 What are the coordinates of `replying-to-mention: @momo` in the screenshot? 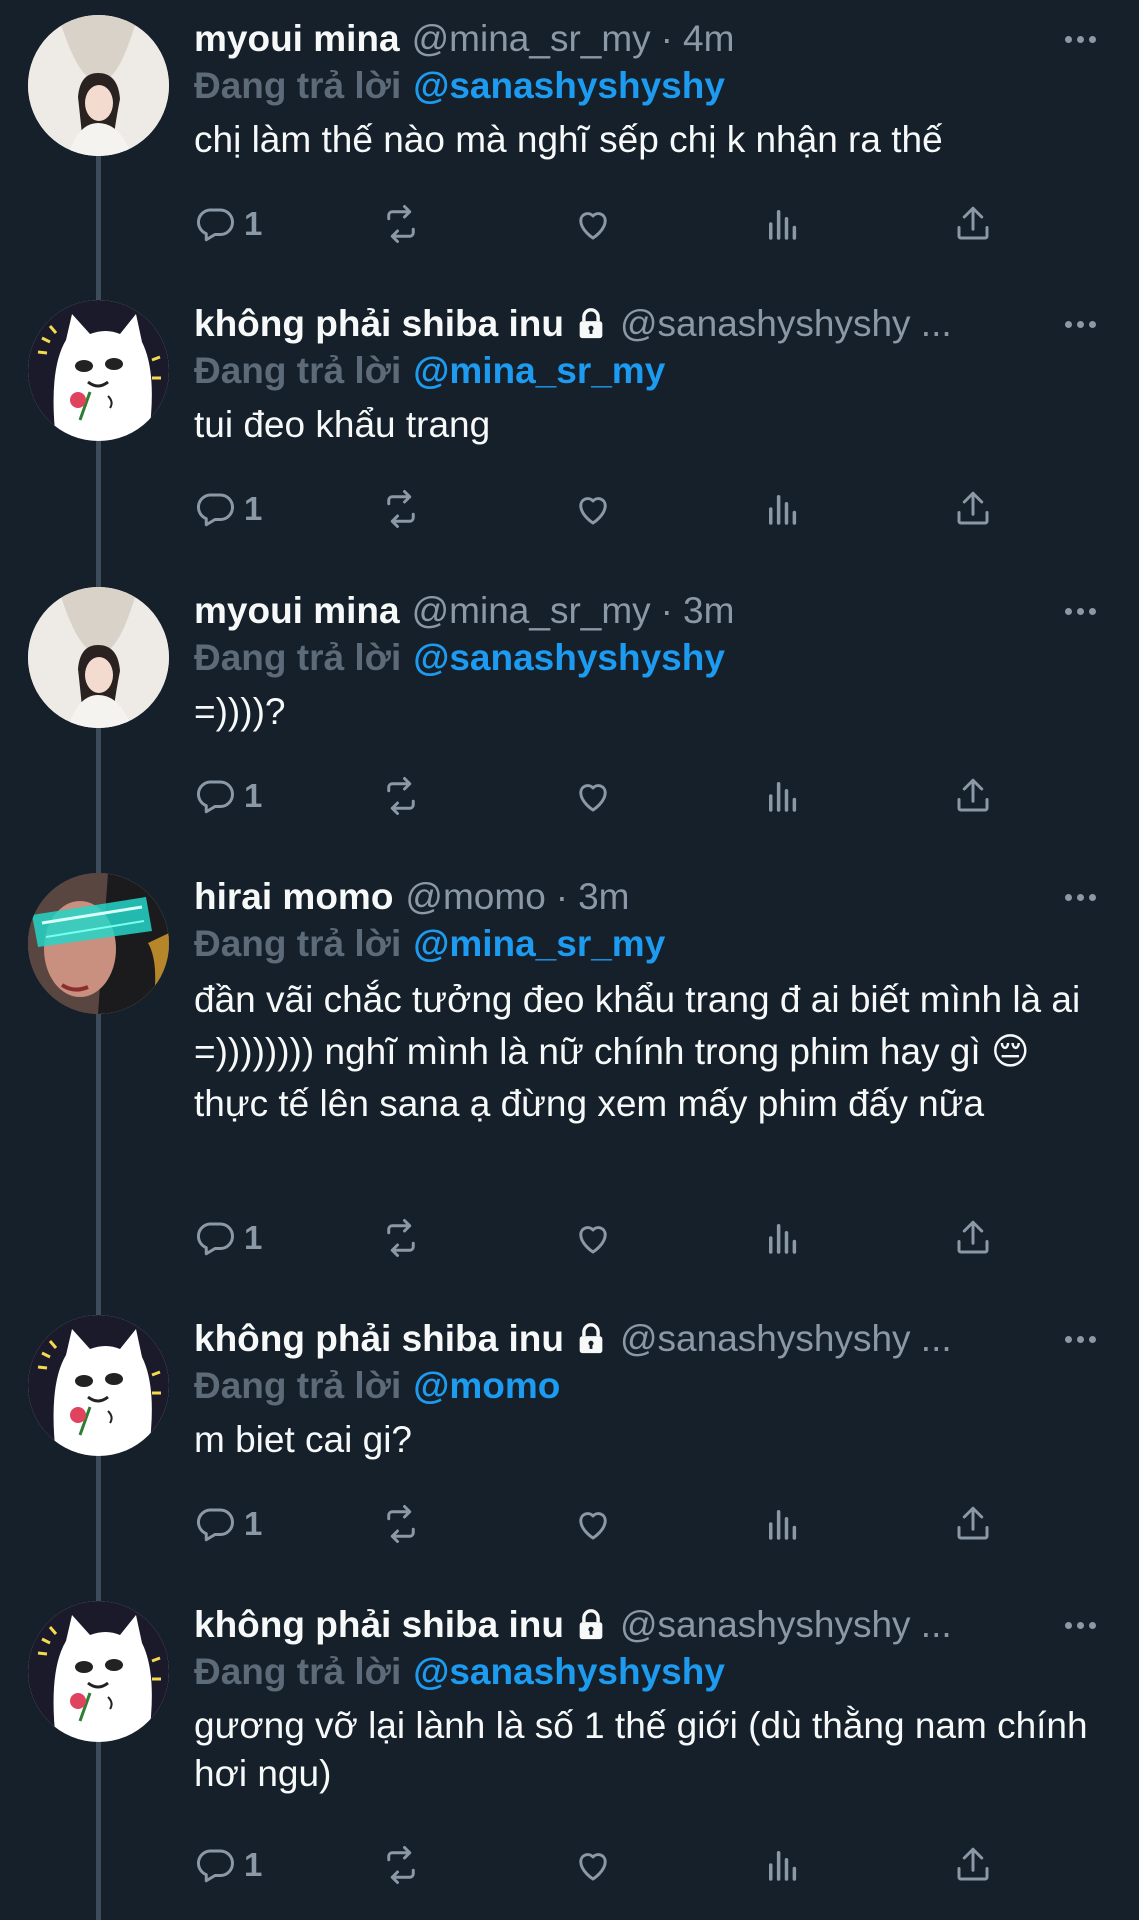 It's located at (486, 1385).